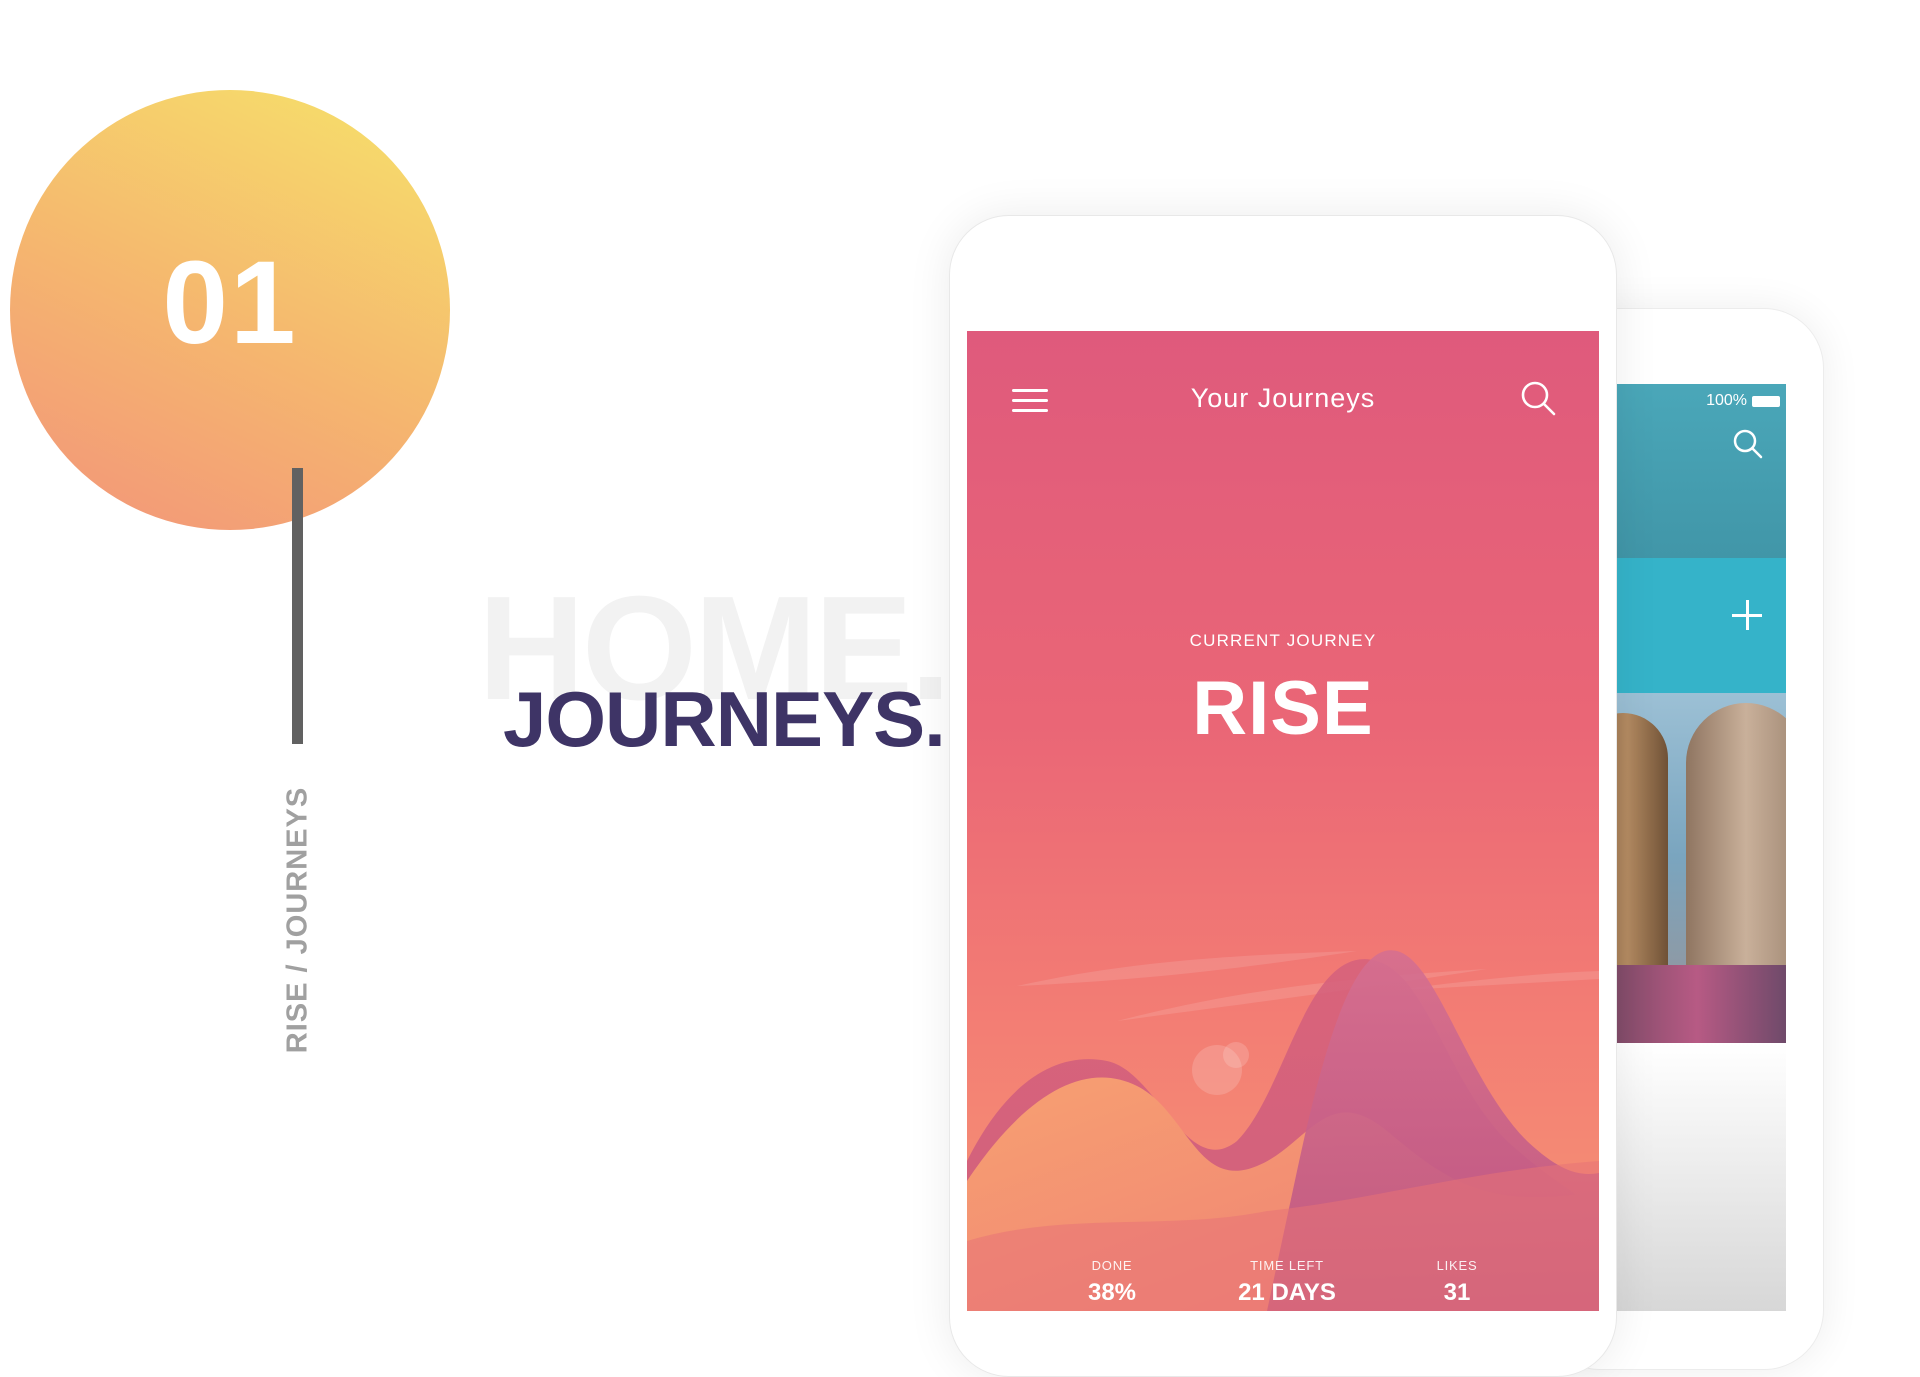  Describe the element at coordinates (1457, 1265) in the screenshot. I see `stat-likes-label: LIKES` at that location.